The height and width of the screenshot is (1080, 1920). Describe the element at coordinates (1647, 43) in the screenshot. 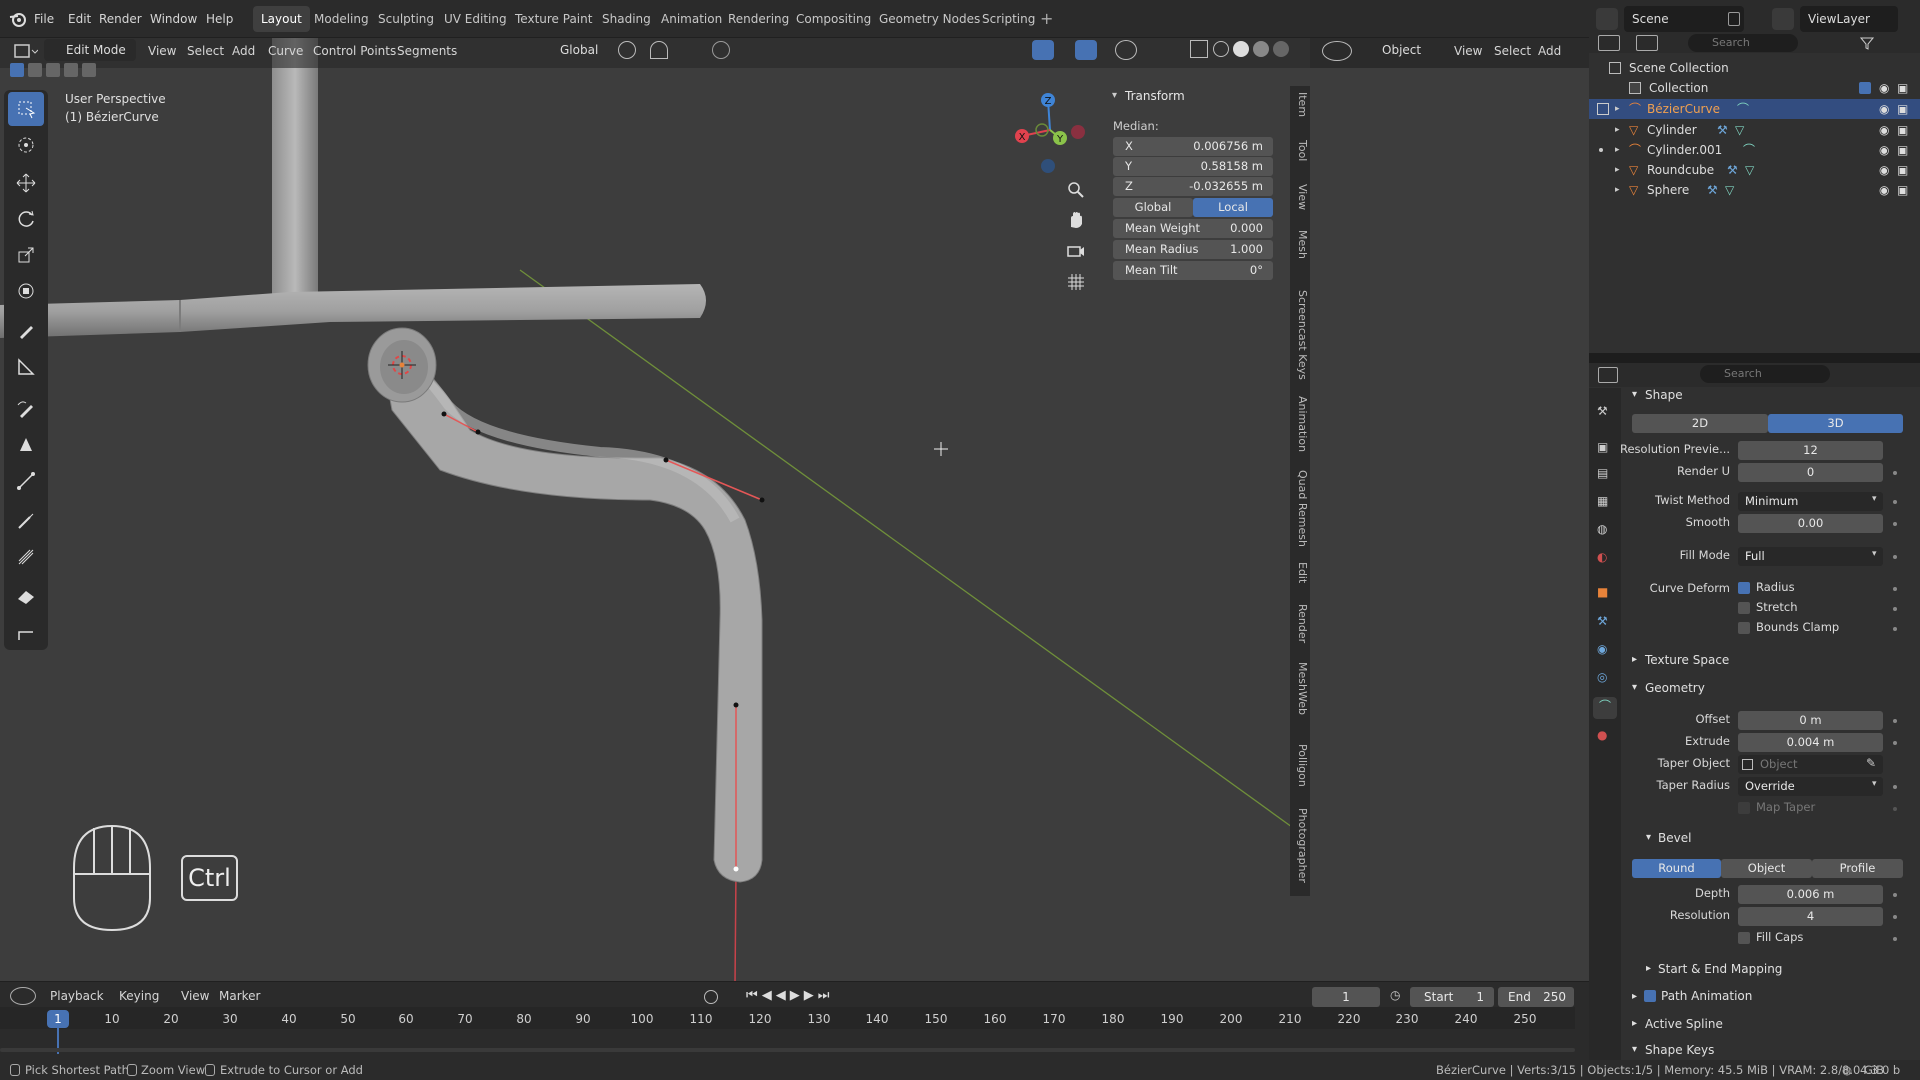

I see `outliner-display-mode-icon` at that location.